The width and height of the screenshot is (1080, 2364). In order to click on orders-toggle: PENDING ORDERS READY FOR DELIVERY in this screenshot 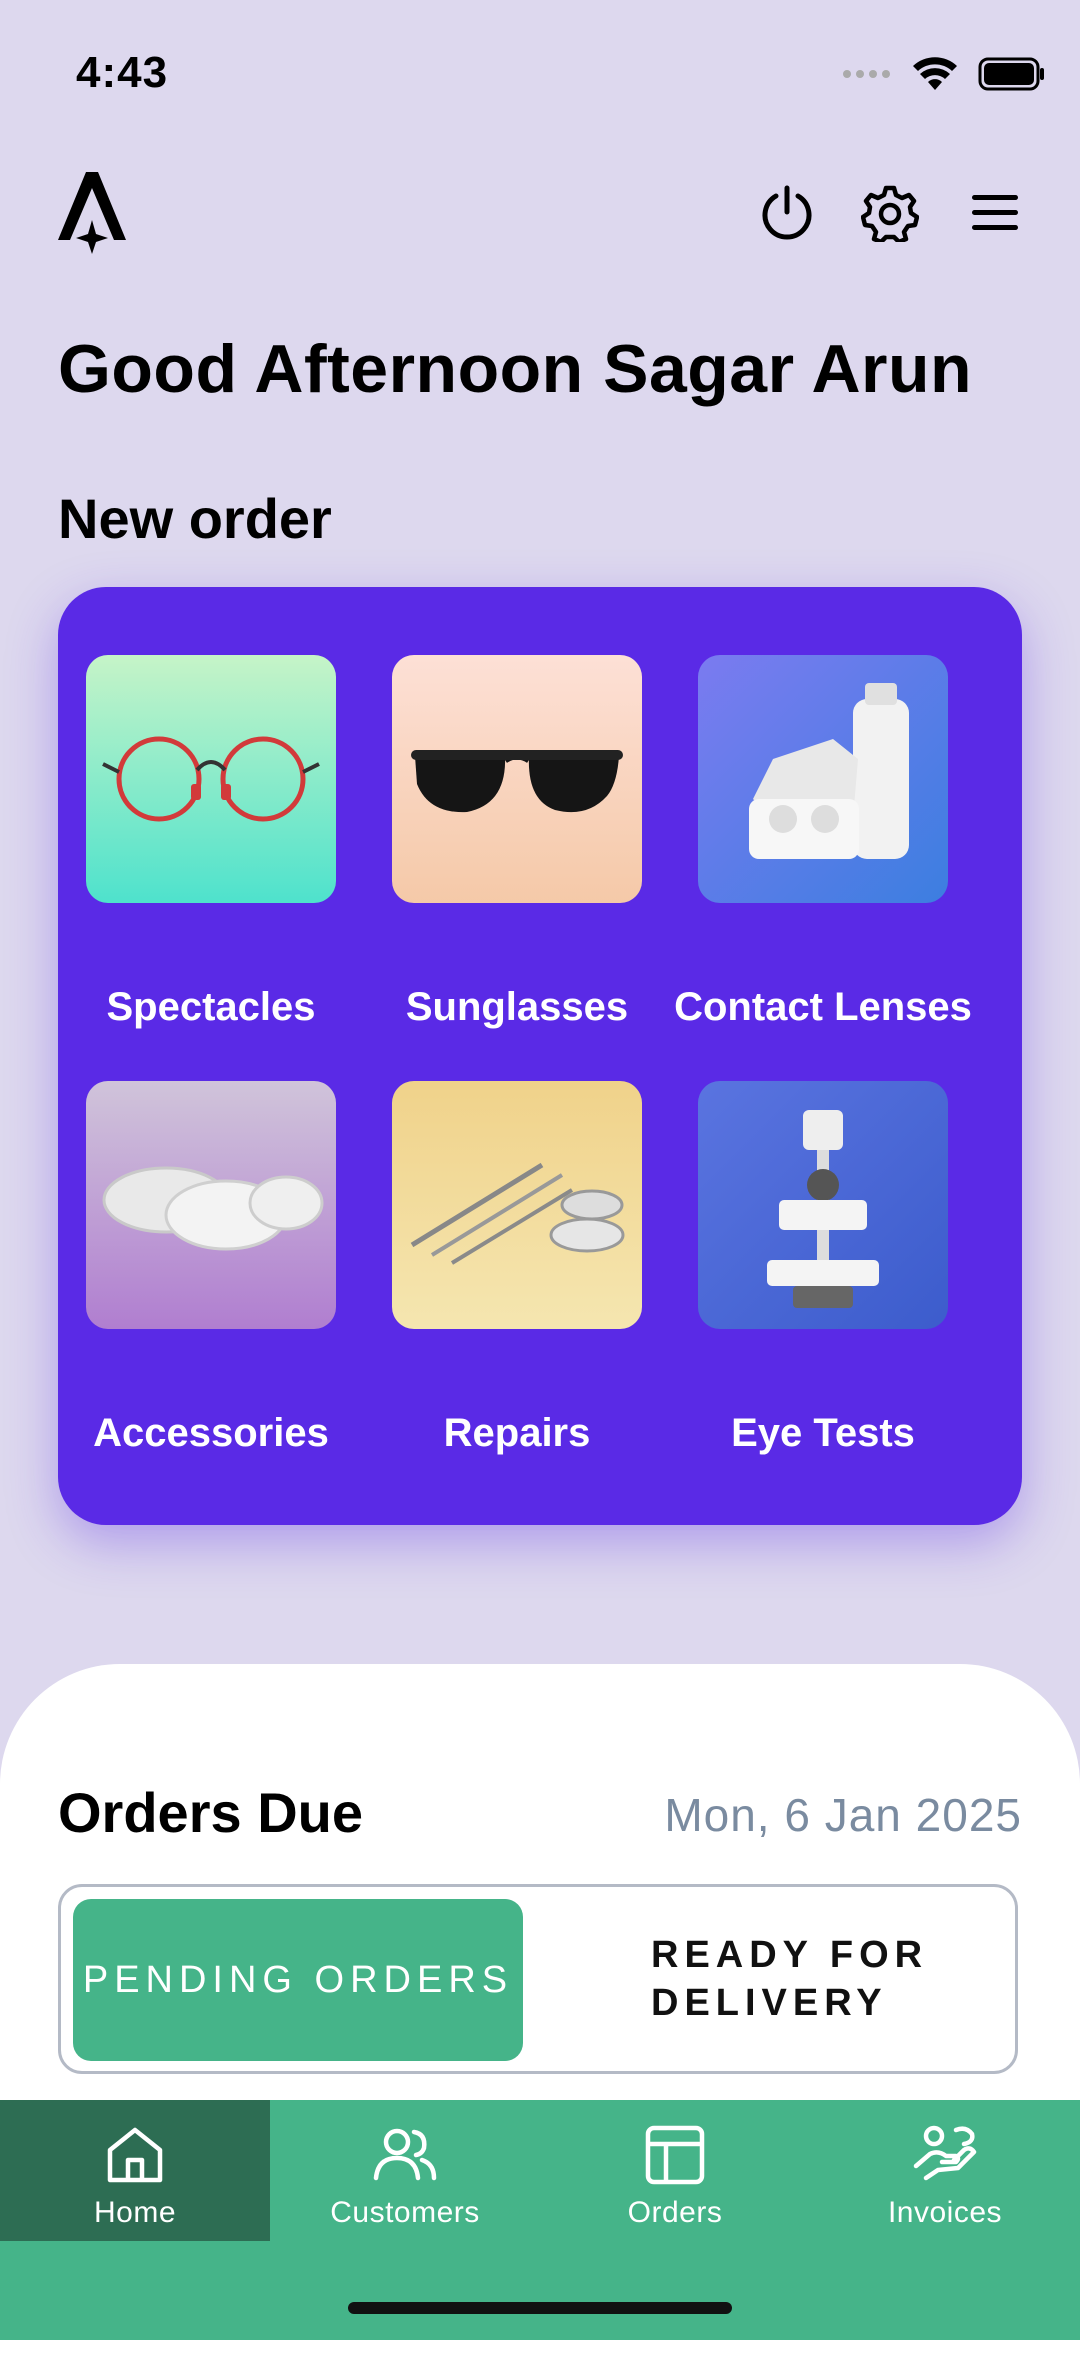, I will do `click(538, 1979)`.